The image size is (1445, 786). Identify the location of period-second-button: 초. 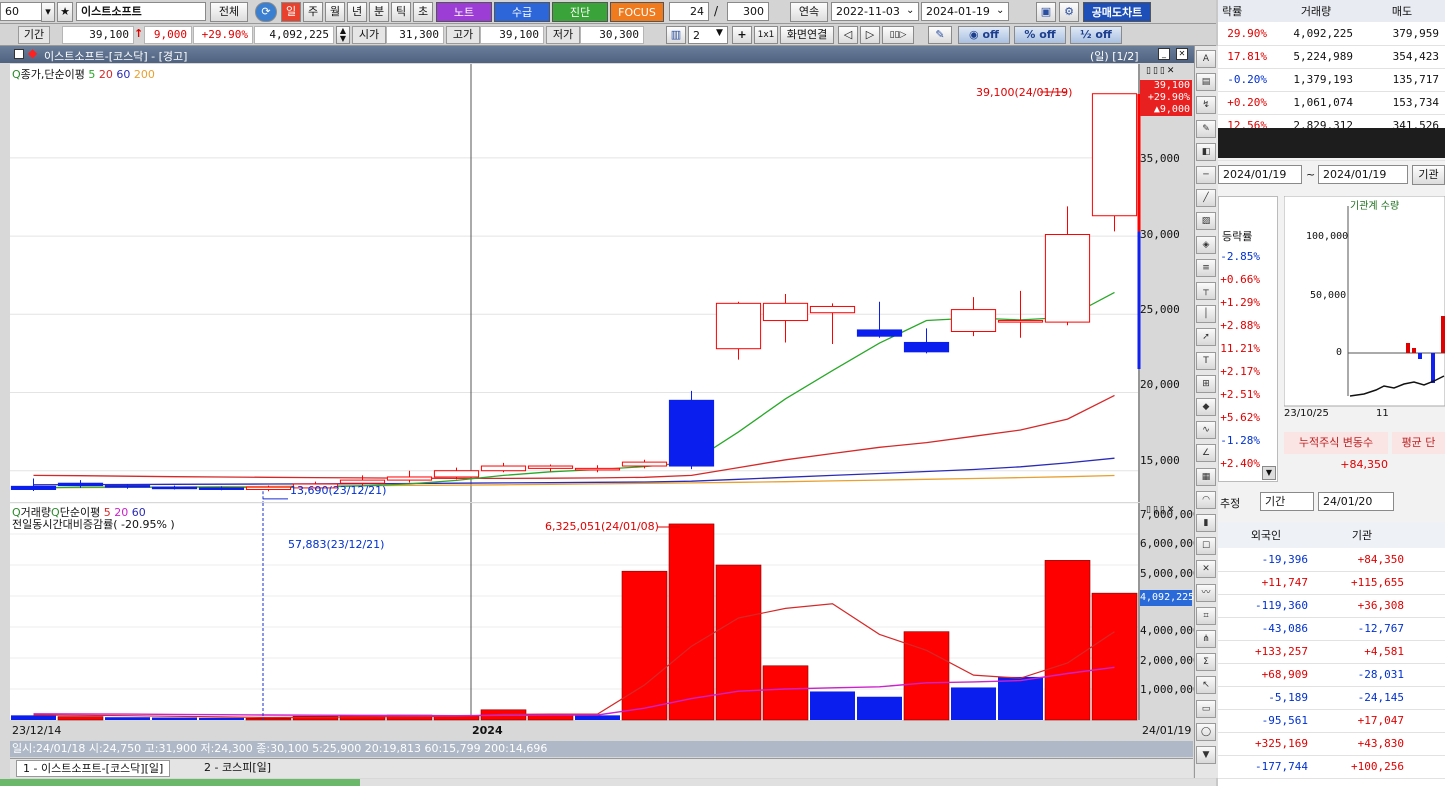
(423, 12).